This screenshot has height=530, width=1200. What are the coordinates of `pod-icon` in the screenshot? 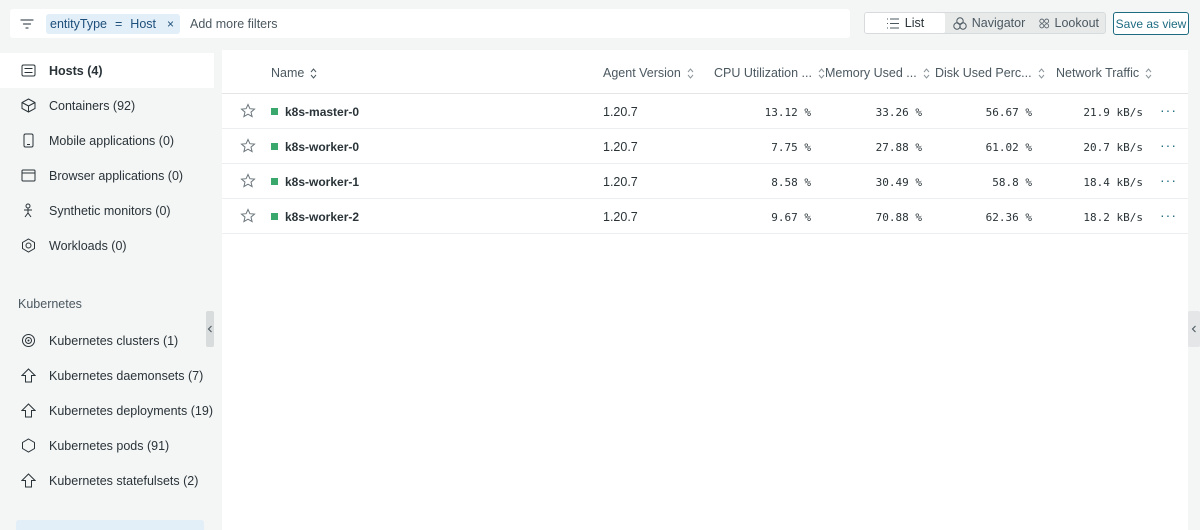 It's located at (28, 446).